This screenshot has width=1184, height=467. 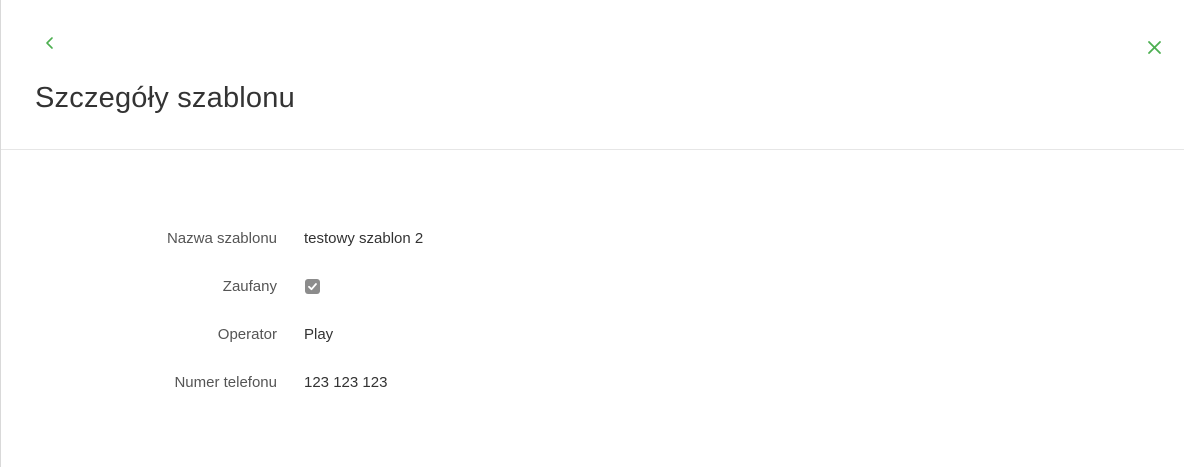 What do you see at coordinates (247, 334) in the screenshot?
I see `operator-label: Operator` at bounding box center [247, 334].